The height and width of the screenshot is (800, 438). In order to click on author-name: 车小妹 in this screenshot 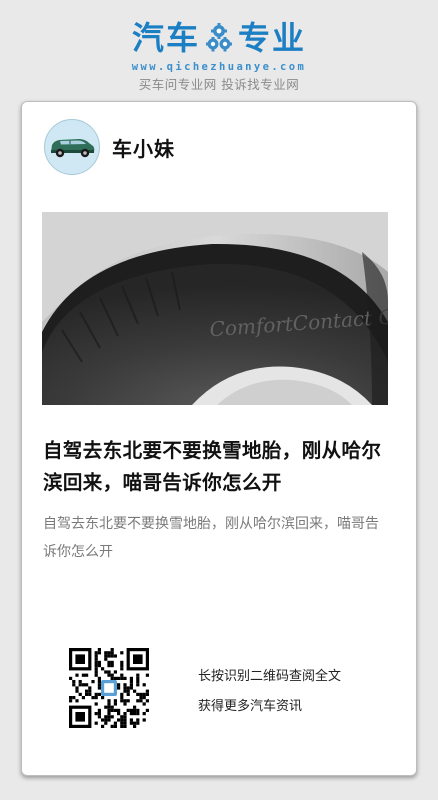, I will do `click(143, 148)`.